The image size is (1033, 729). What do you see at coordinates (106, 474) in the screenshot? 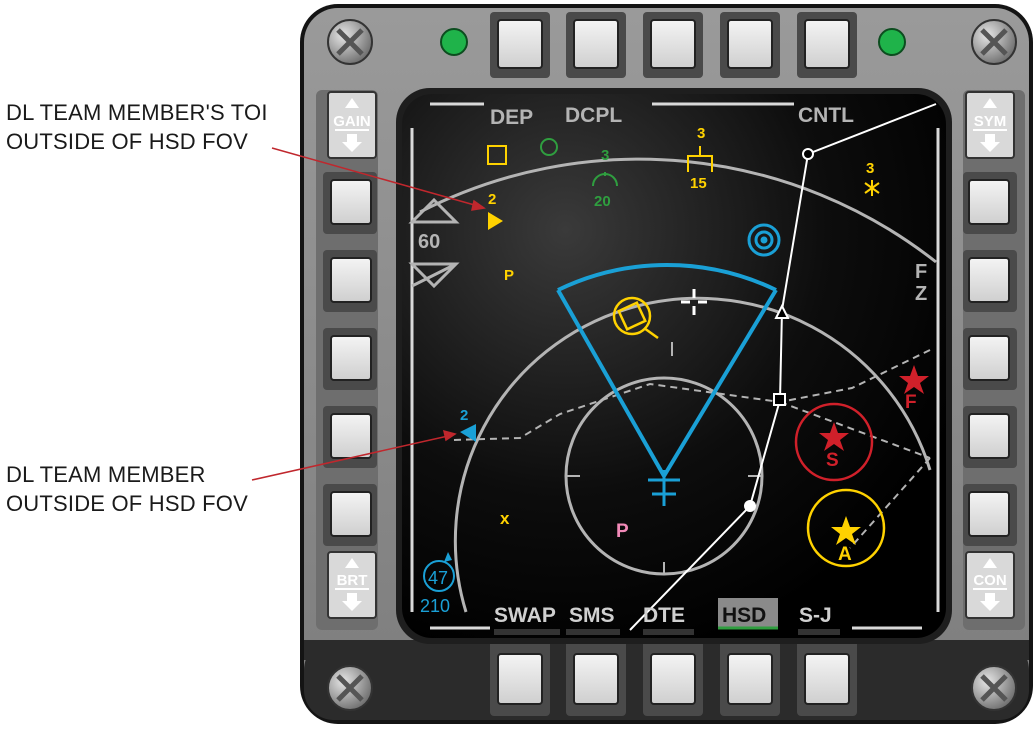
I see `annotation-member-line1: DL TEAM MEMBER` at bounding box center [106, 474].